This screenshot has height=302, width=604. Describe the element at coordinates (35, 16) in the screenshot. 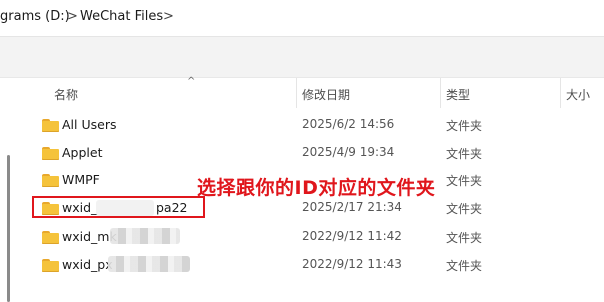

I see `breadcrumb-drive: grams (D:)` at that location.